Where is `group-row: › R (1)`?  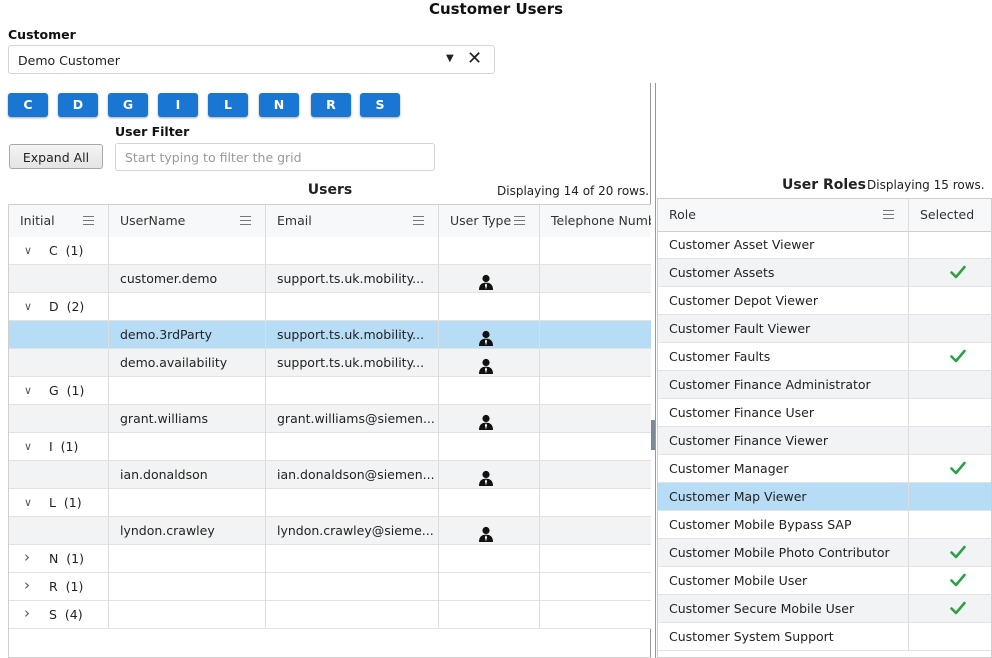 group-row: › R (1) is located at coordinates (330, 587).